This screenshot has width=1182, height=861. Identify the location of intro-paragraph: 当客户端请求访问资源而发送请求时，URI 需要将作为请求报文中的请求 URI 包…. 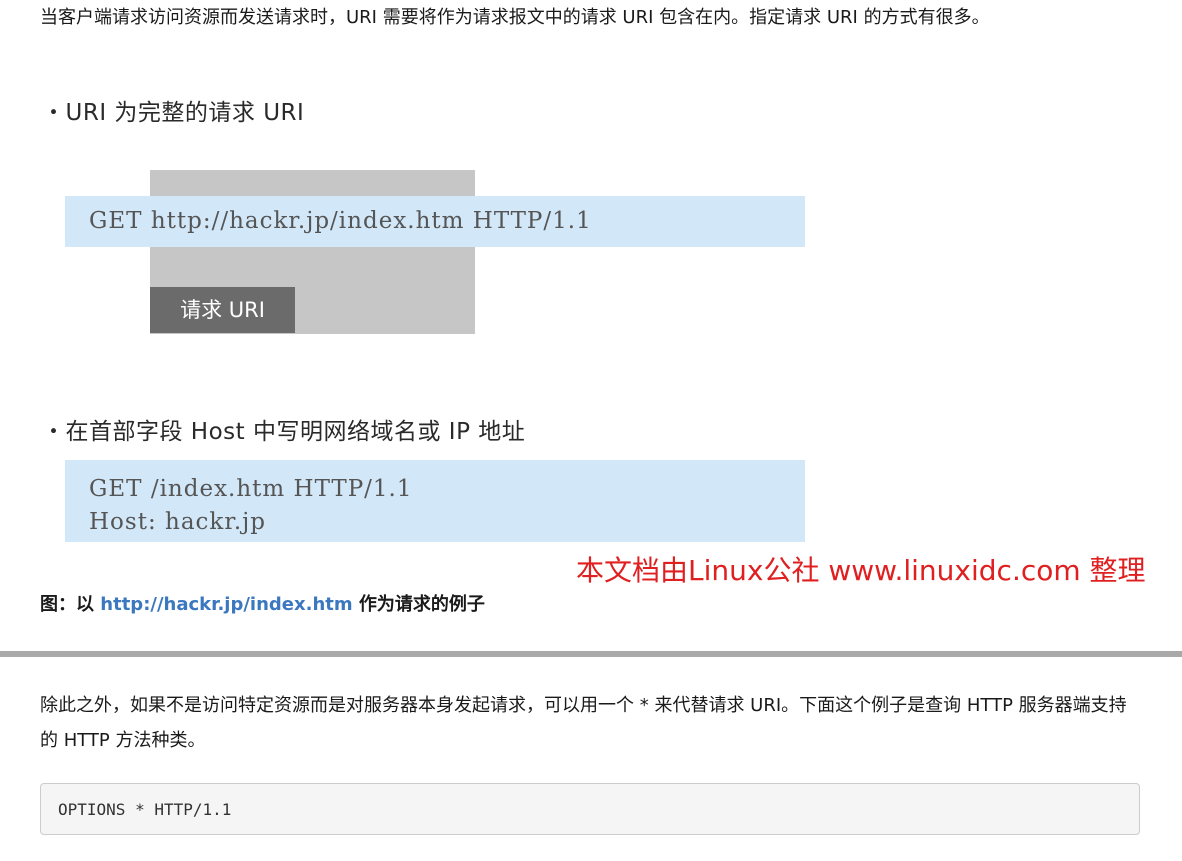
(515, 17).